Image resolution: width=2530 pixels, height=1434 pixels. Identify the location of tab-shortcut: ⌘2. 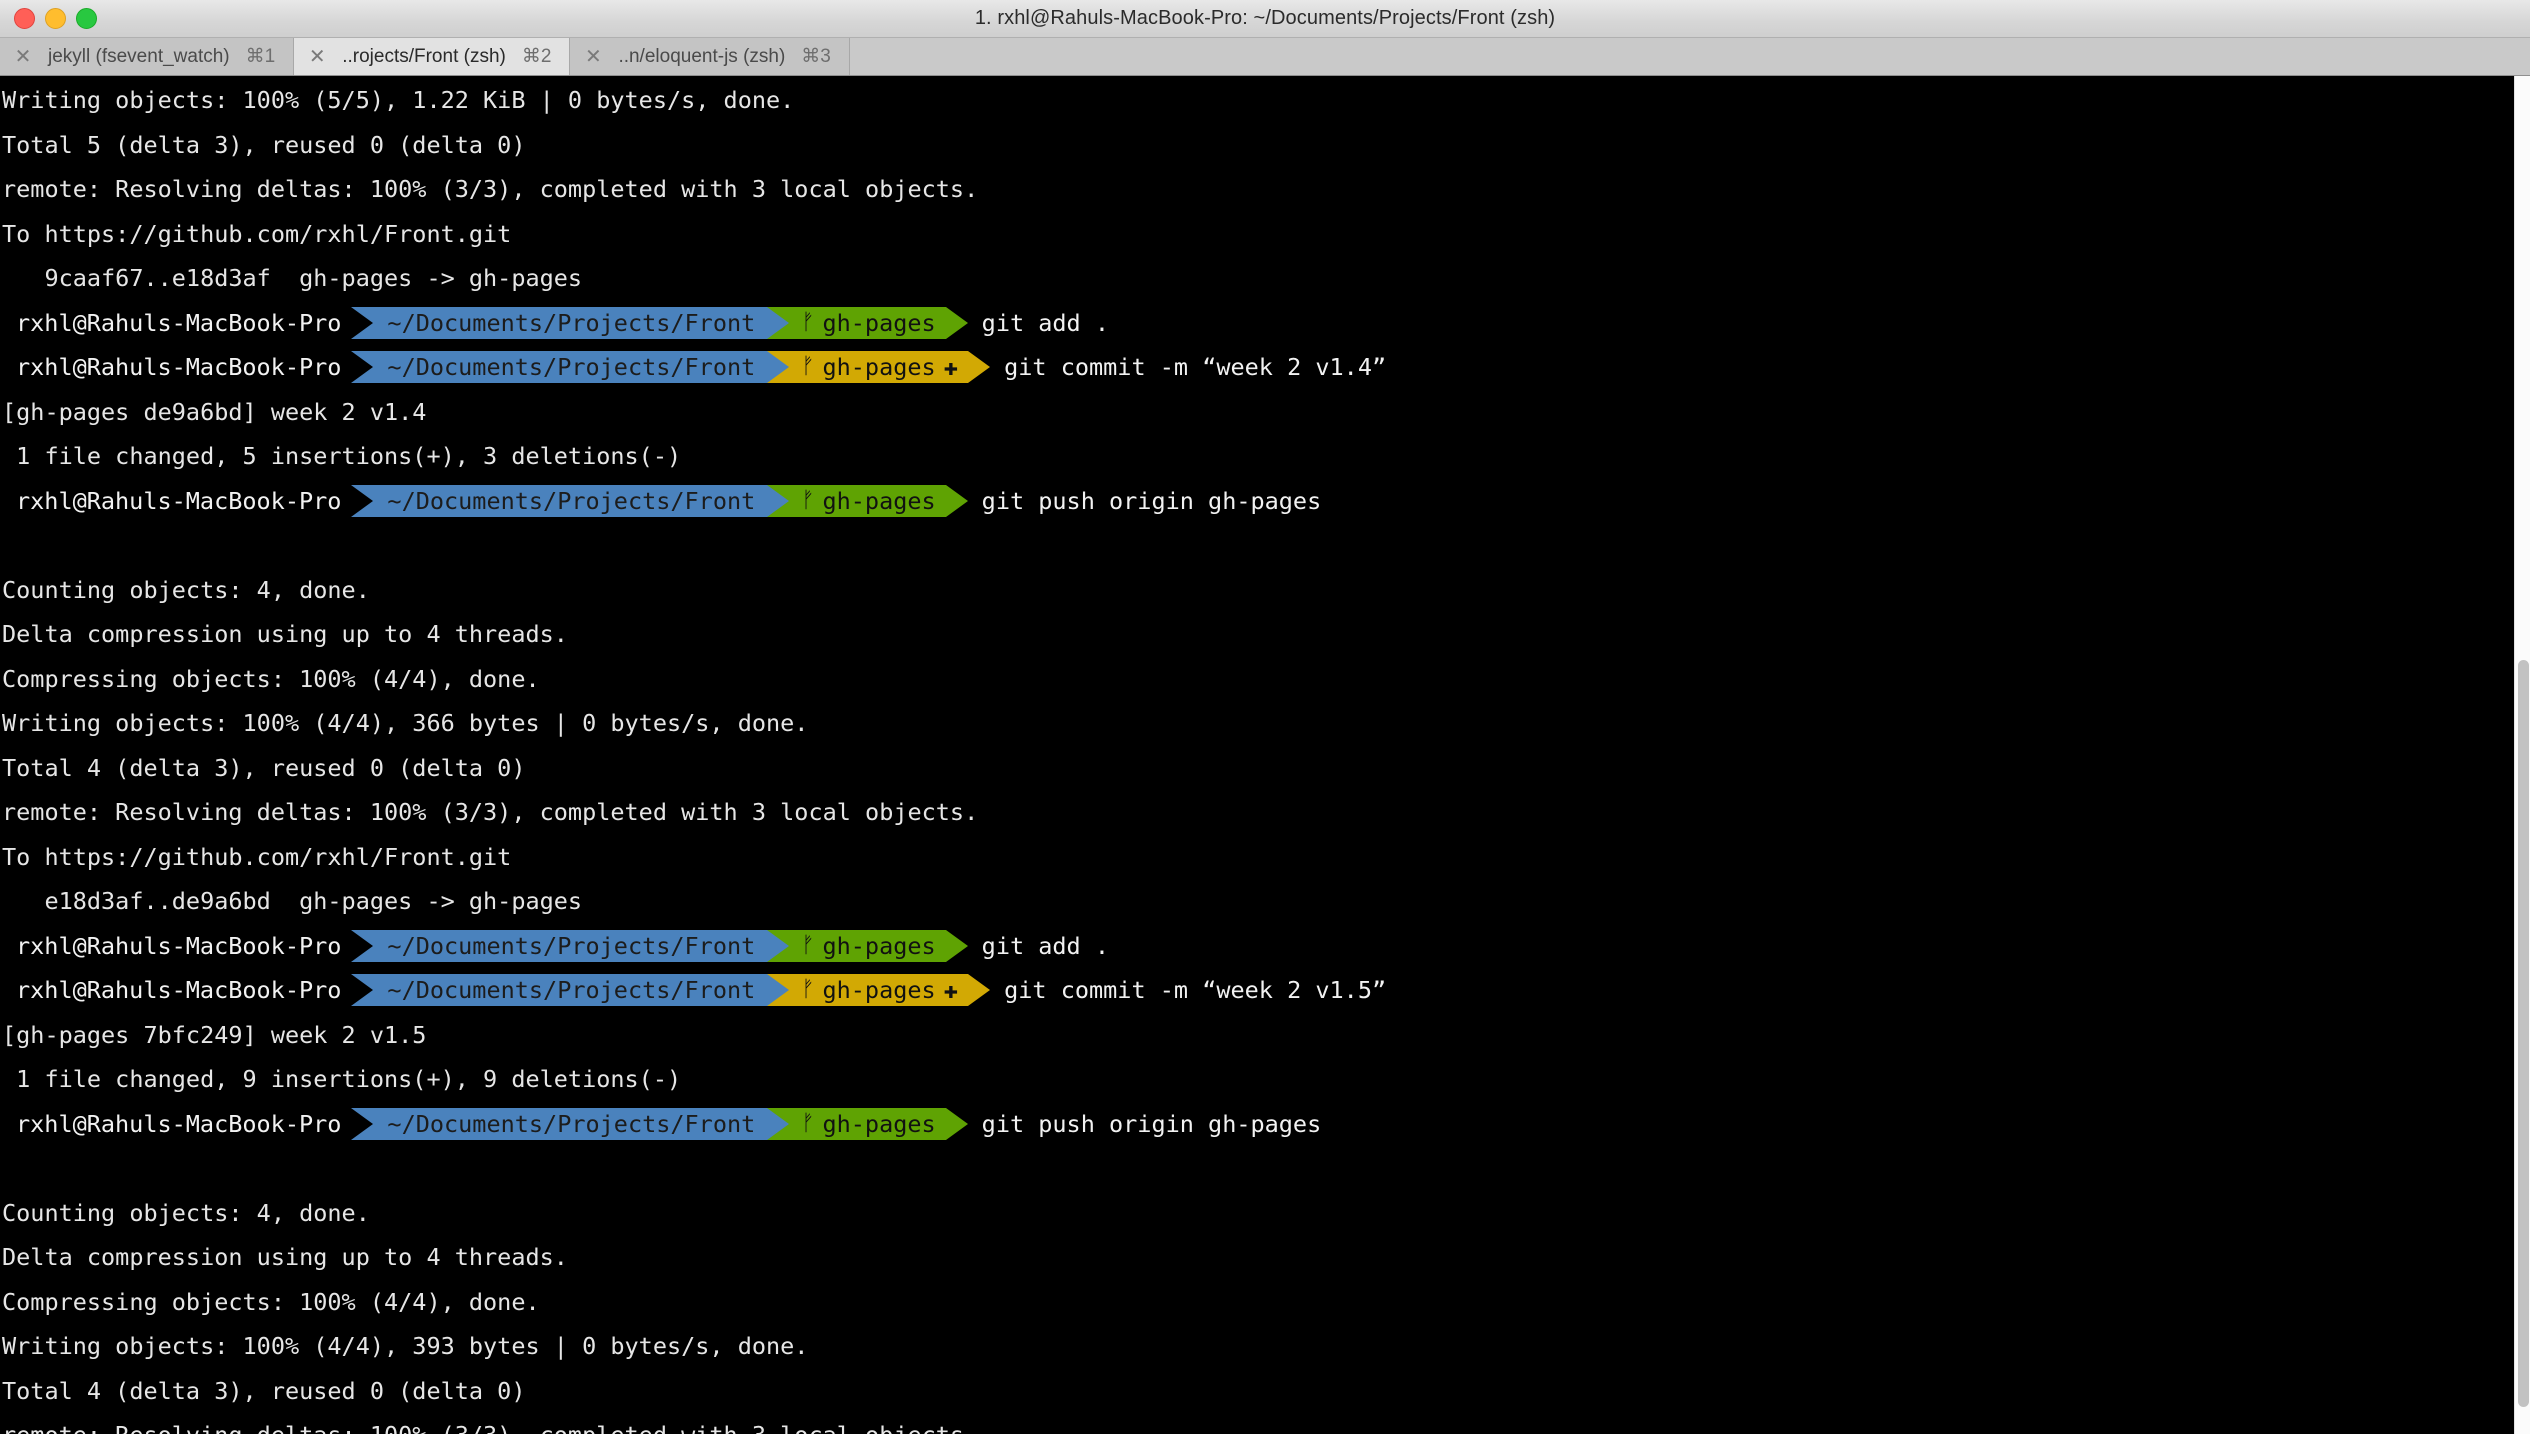
(536, 56).